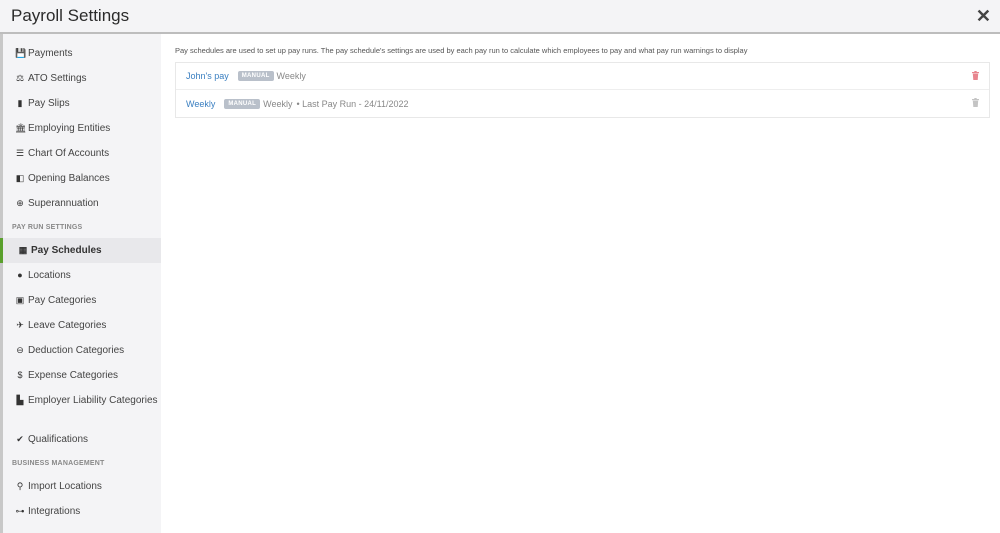 Image resolution: width=1000 pixels, height=533 pixels. What do you see at coordinates (67, 325) in the screenshot?
I see `sidebar-item-label: Leave Categories` at bounding box center [67, 325].